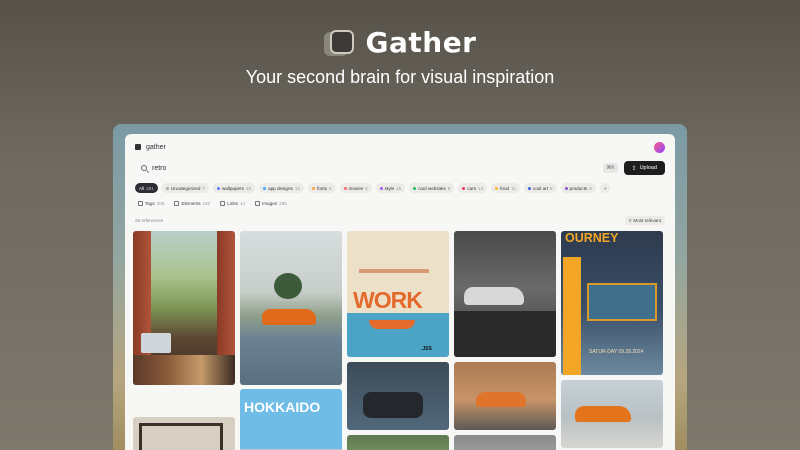 The width and height of the screenshot is (800, 450). What do you see at coordinates (177, 203) in the screenshot?
I see `elements-icon` at bounding box center [177, 203].